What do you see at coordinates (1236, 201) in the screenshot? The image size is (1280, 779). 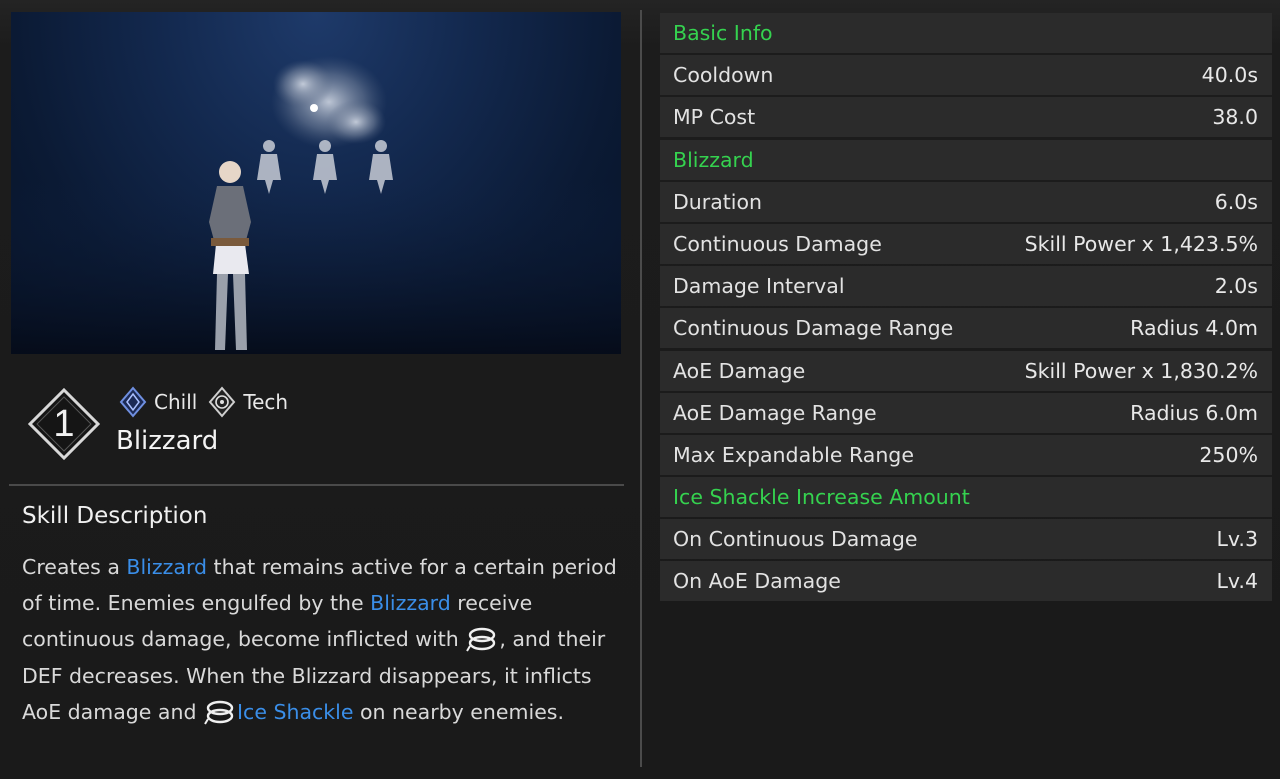 I see `stat-value: 6.0s` at bounding box center [1236, 201].